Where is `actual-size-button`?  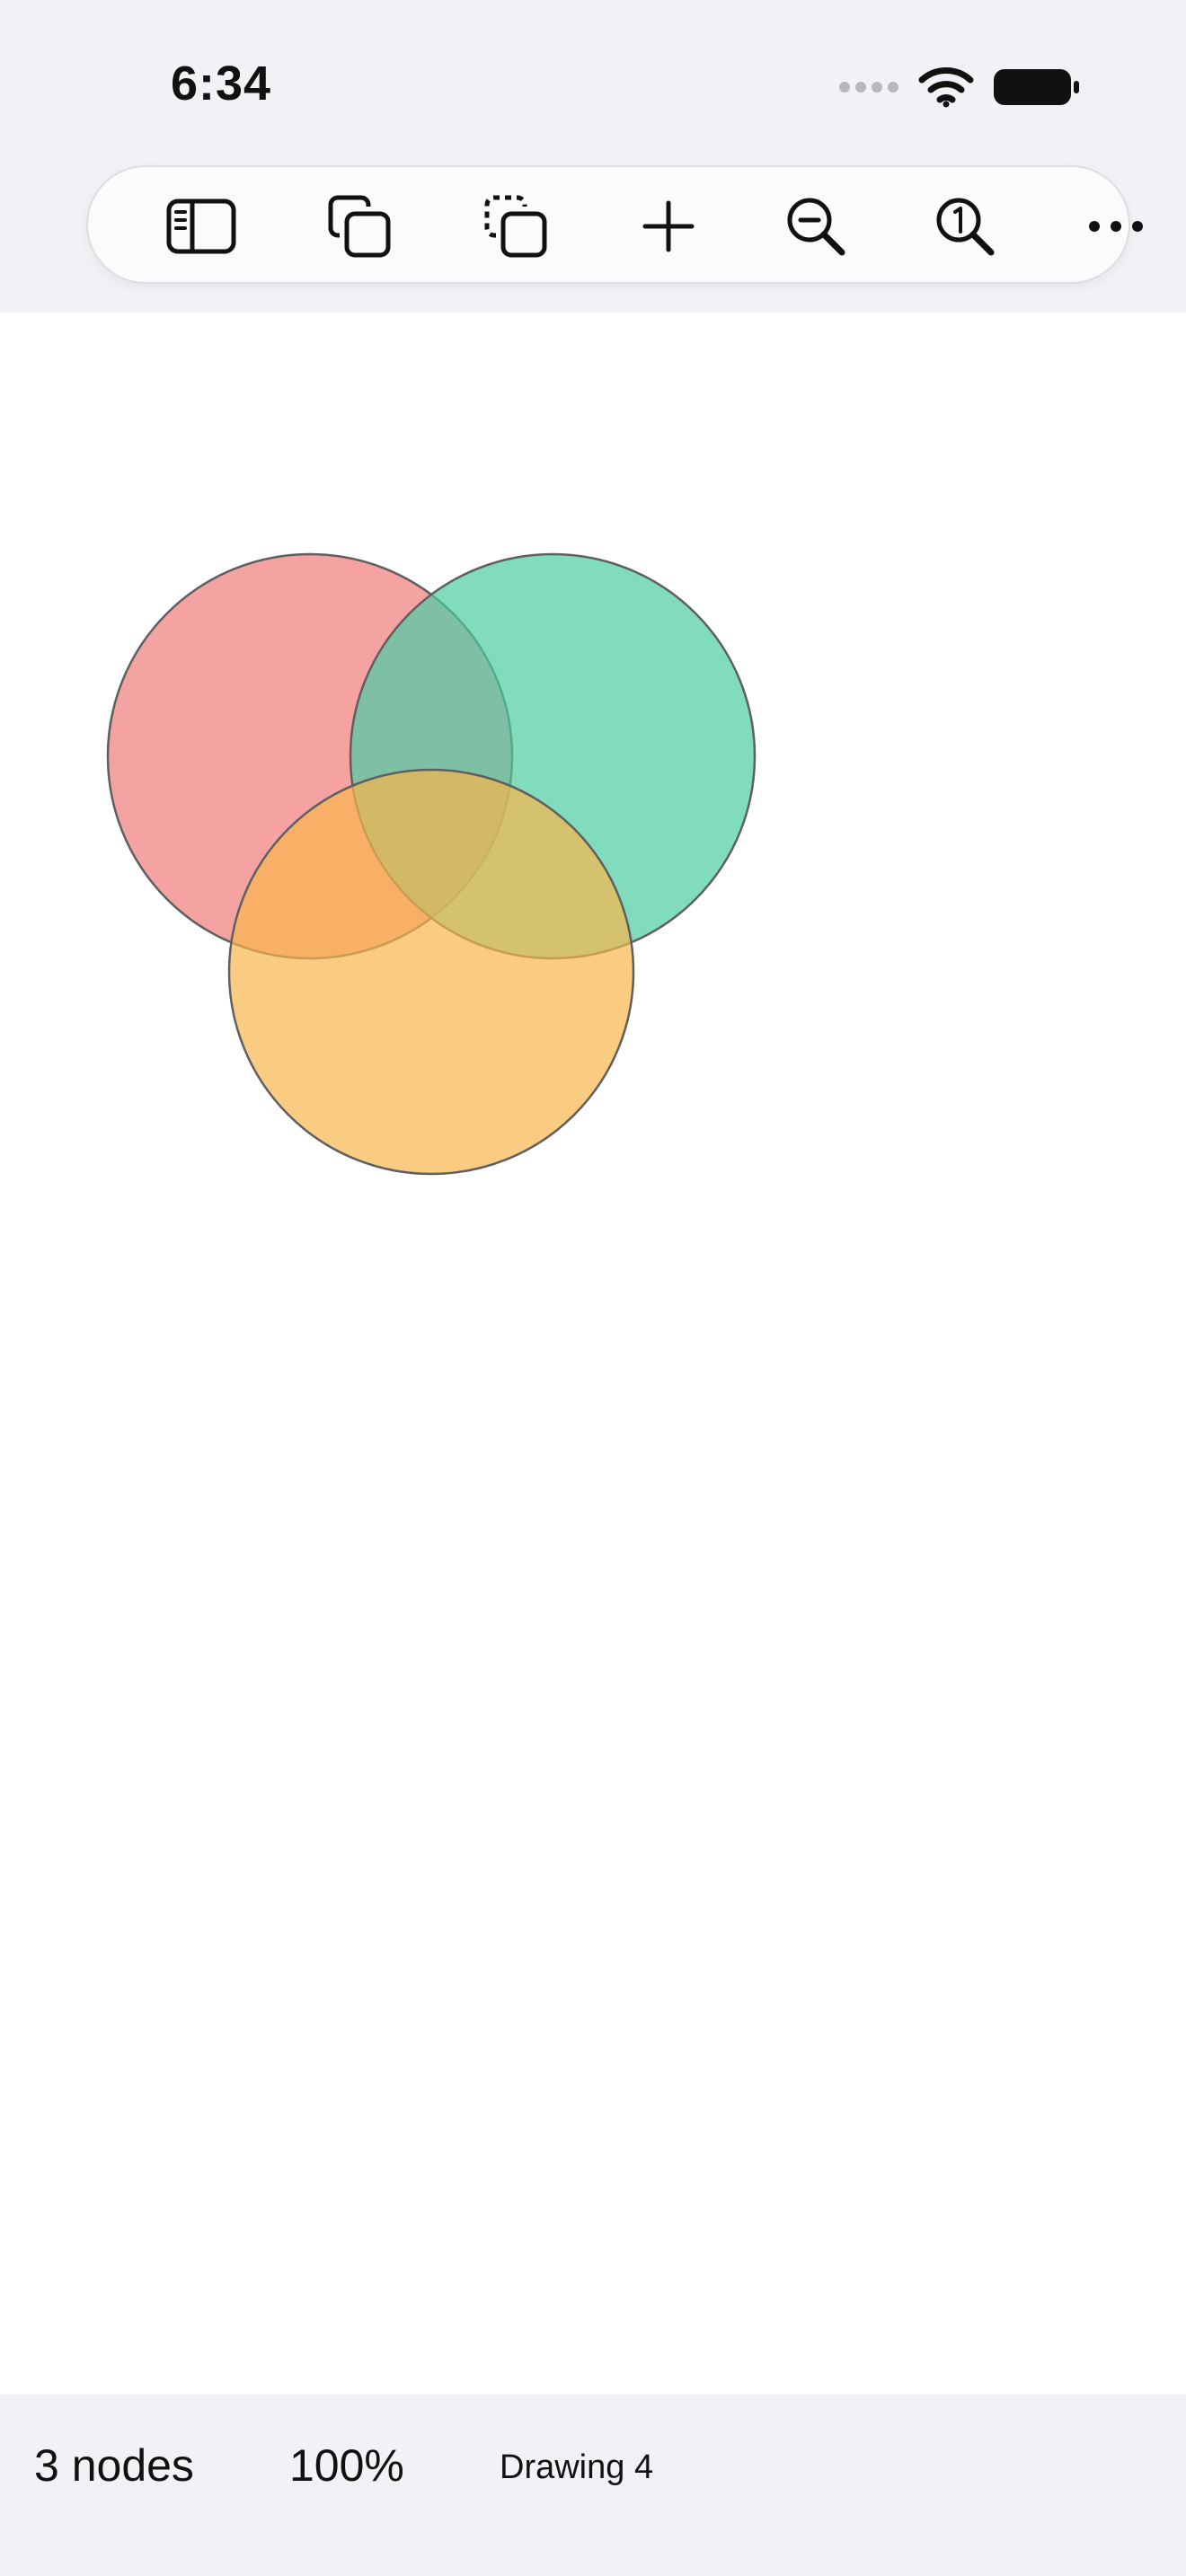
actual-size-button is located at coordinates (965, 226).